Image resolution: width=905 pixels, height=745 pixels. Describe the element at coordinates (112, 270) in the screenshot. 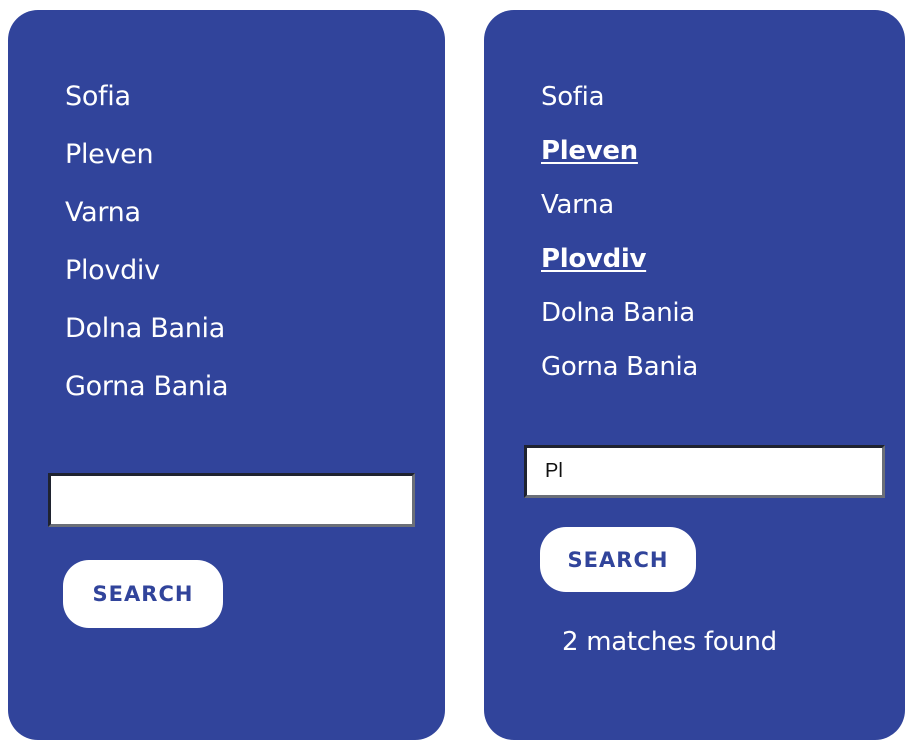

I see `town-item: Plovdiv` at that location.